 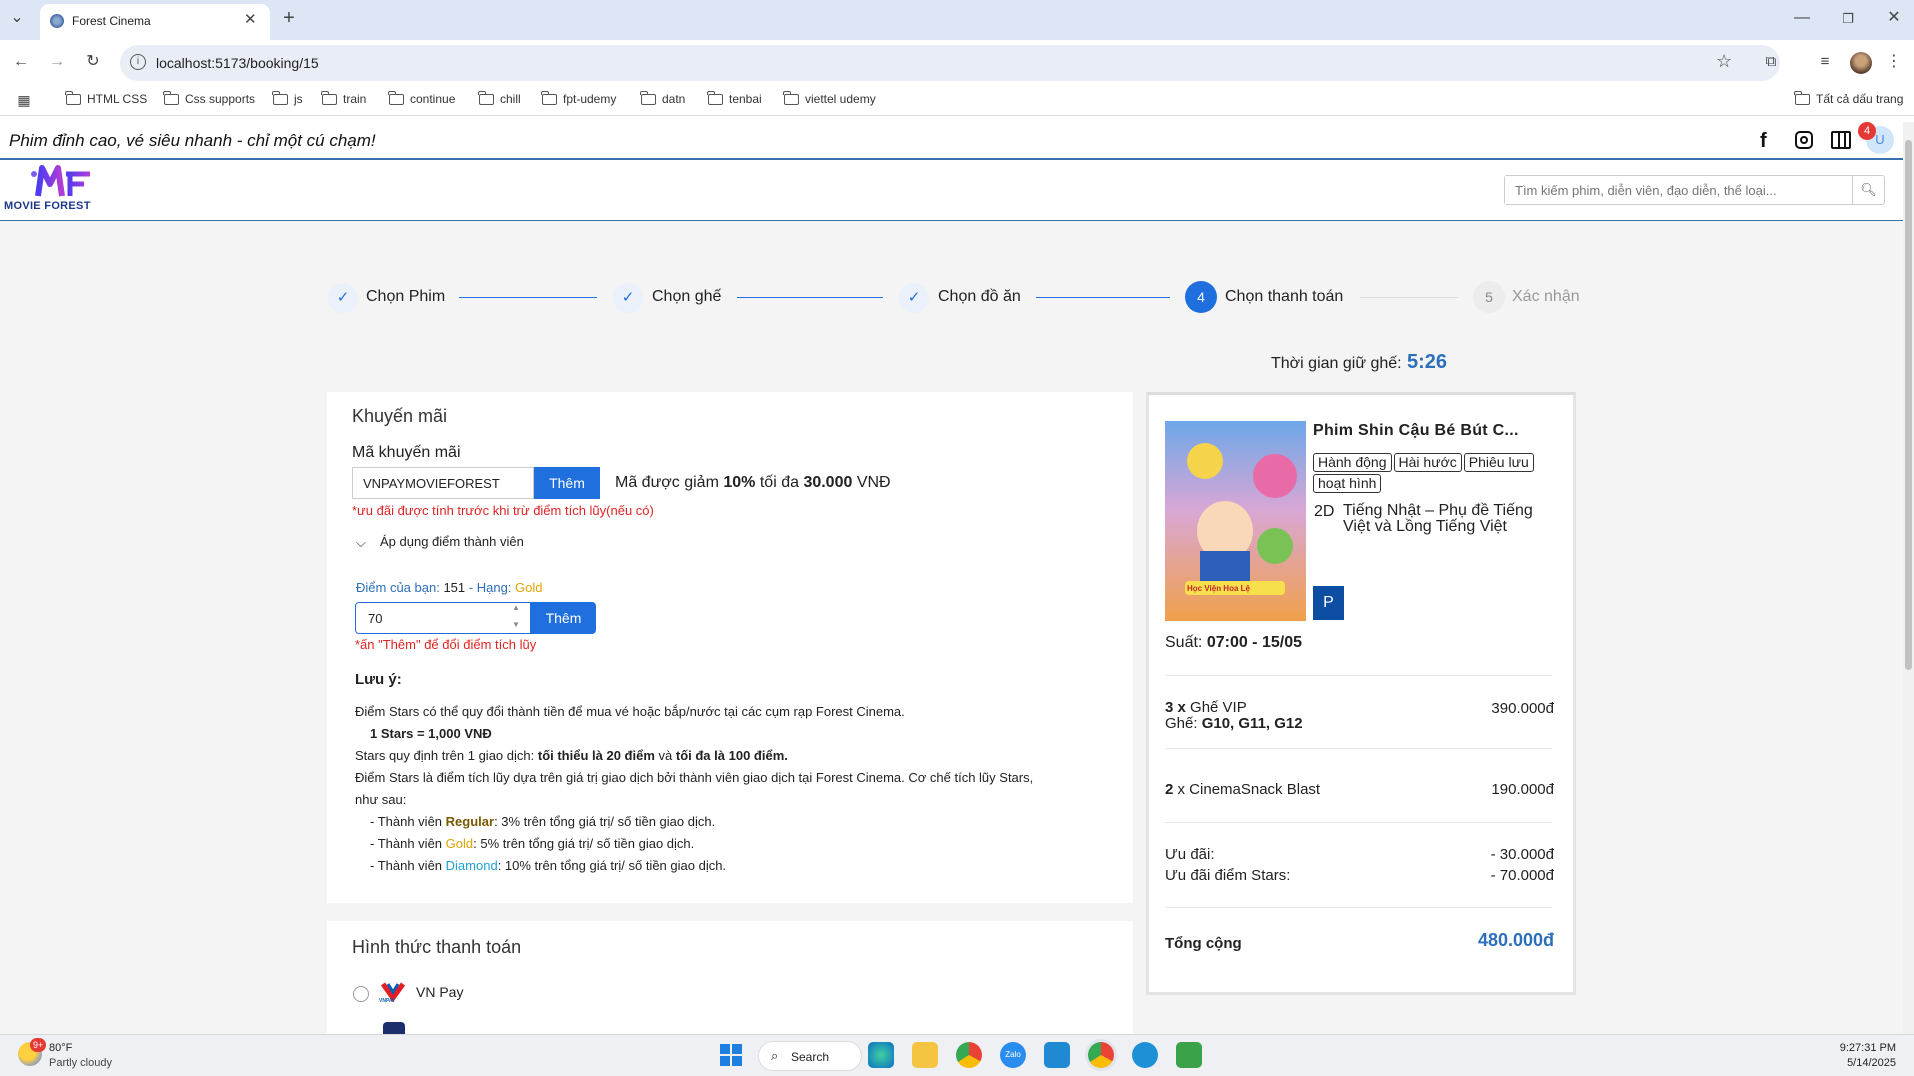 I want to click on new-tab-icon: +, so click(x=289, y=18).